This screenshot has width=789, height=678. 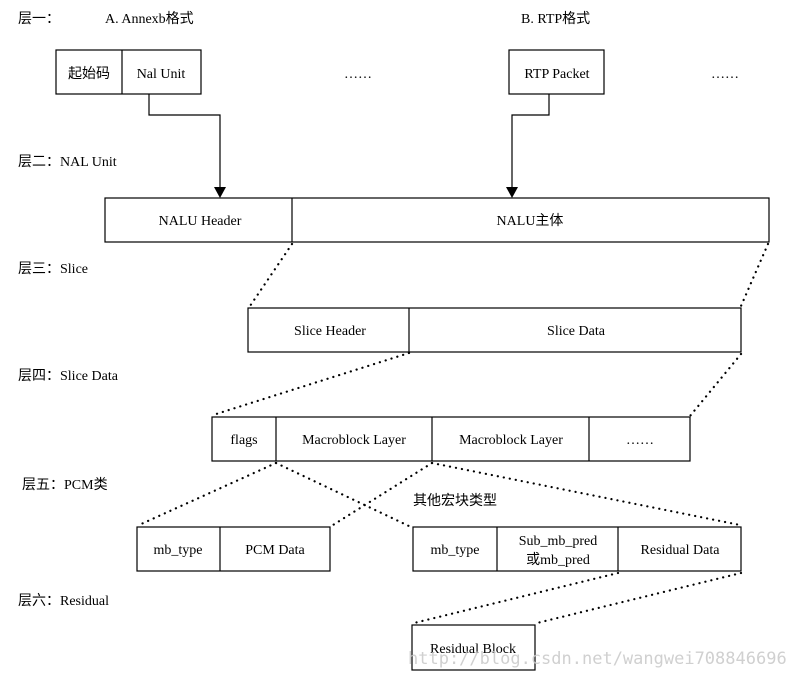 What do you see at coordinates (275, 550) in the screenshot?
I see `pcm-data-cell: PCM Data` at bounding box center [275, 550].